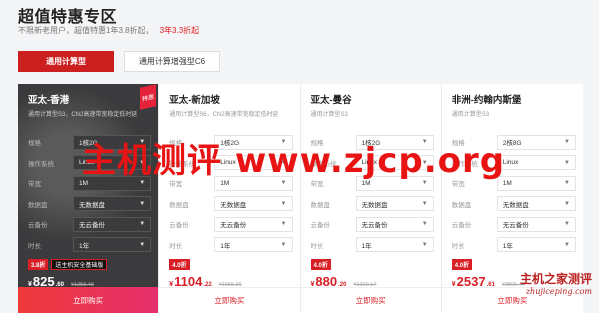  I want to click on tab-general-compute: 通用计算型, so click(66, 61).